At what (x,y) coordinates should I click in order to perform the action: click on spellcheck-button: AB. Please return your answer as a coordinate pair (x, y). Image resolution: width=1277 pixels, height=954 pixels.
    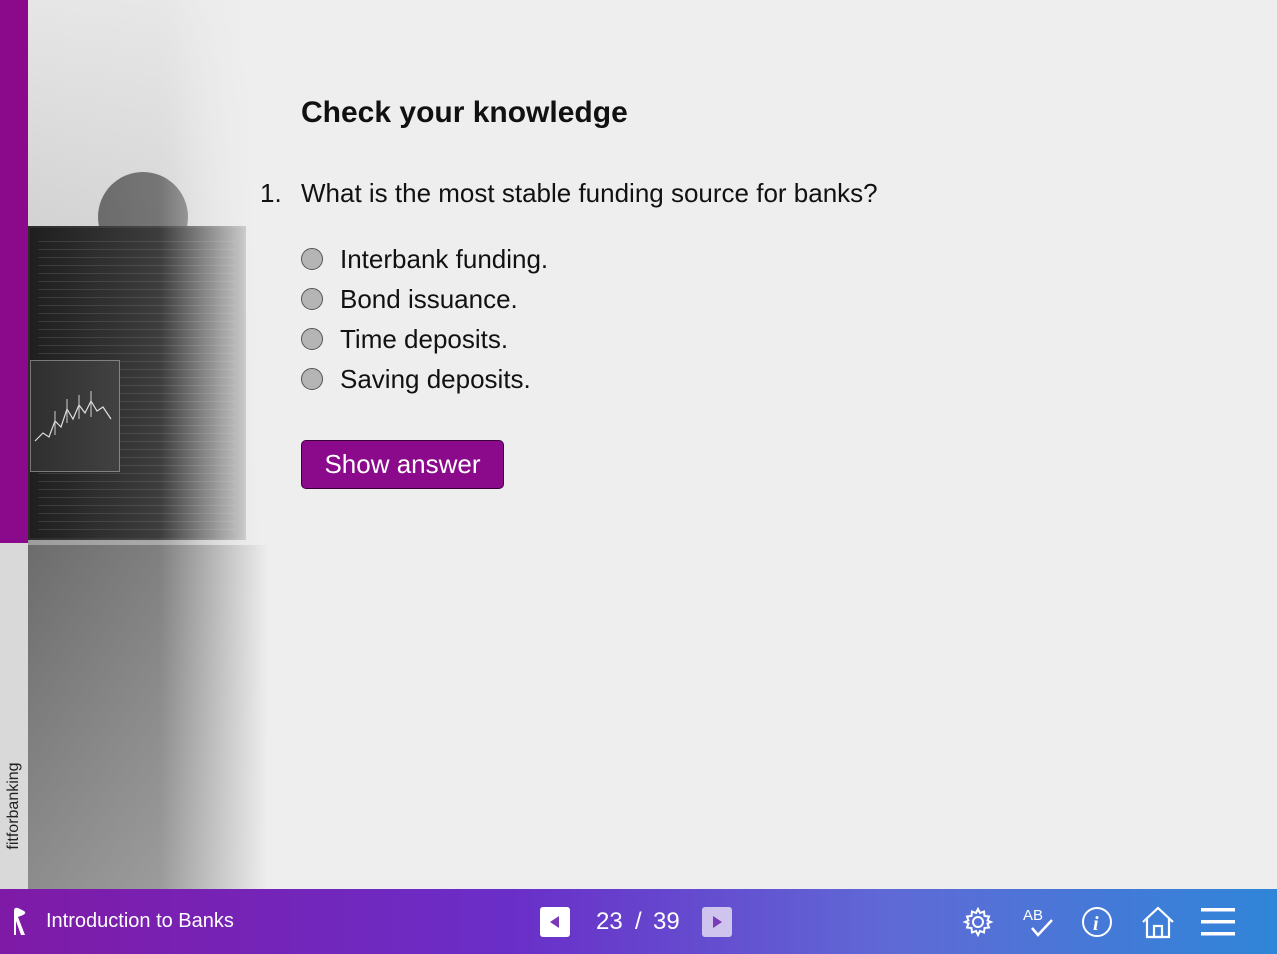
    Looking at the image, I should click on (1038, 922).